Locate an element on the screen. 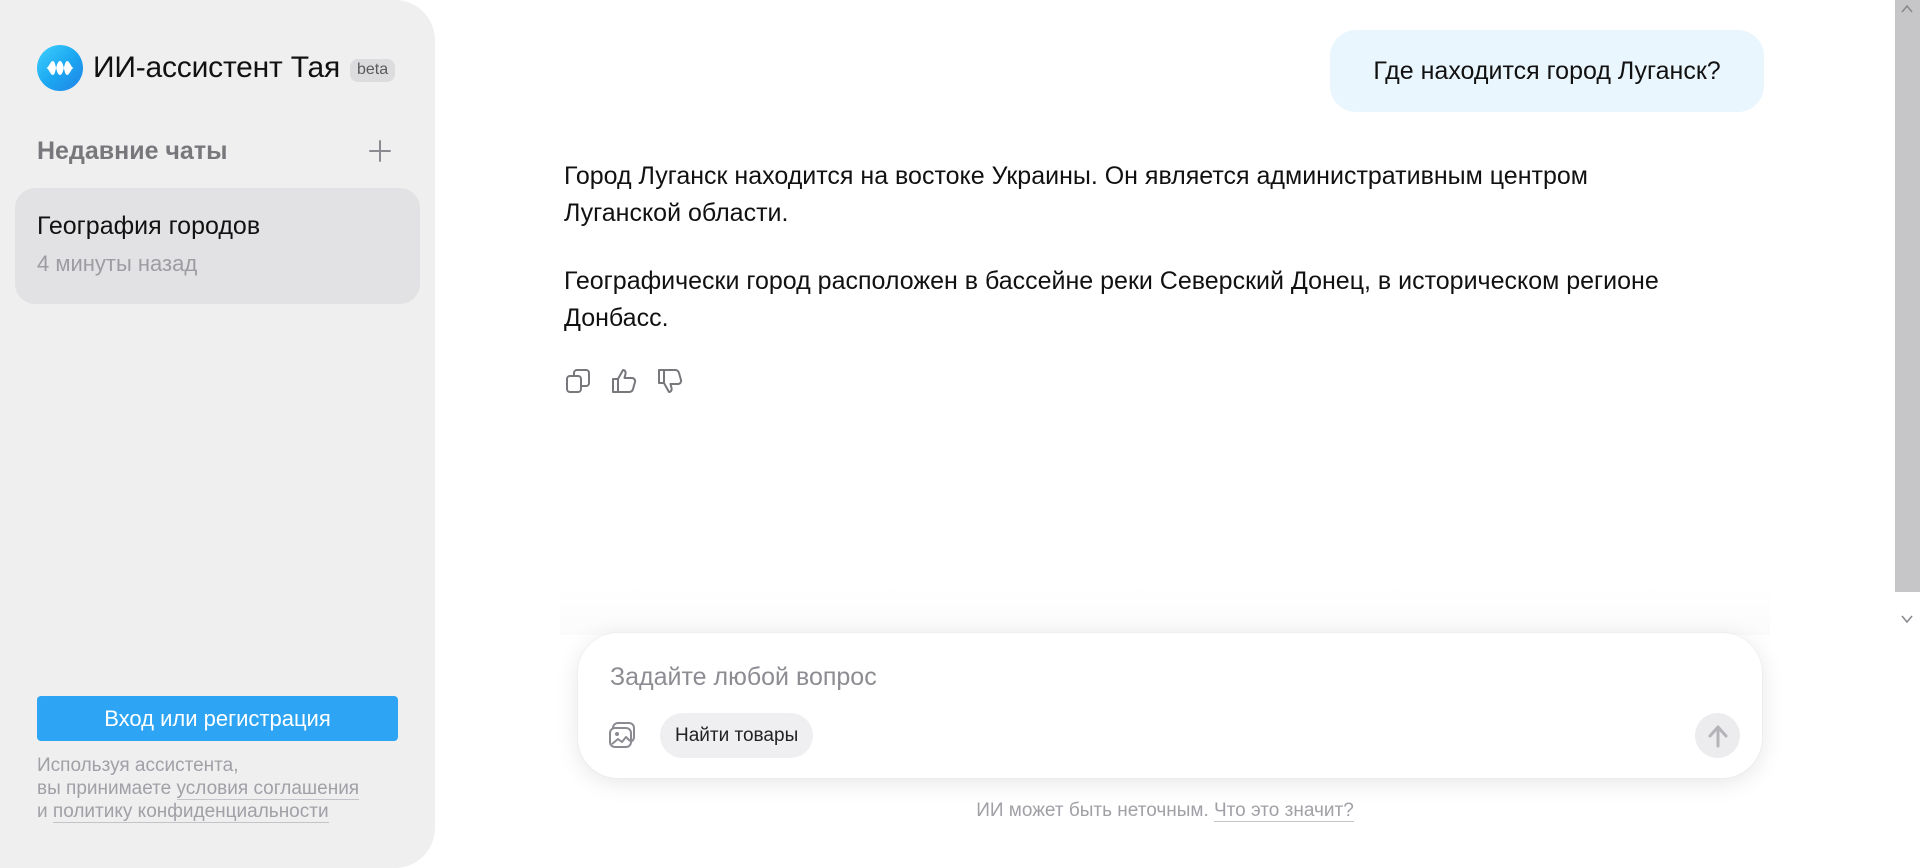 This screenshot has width=1920, height=868. send-button is located at coordinates (1717, 735).